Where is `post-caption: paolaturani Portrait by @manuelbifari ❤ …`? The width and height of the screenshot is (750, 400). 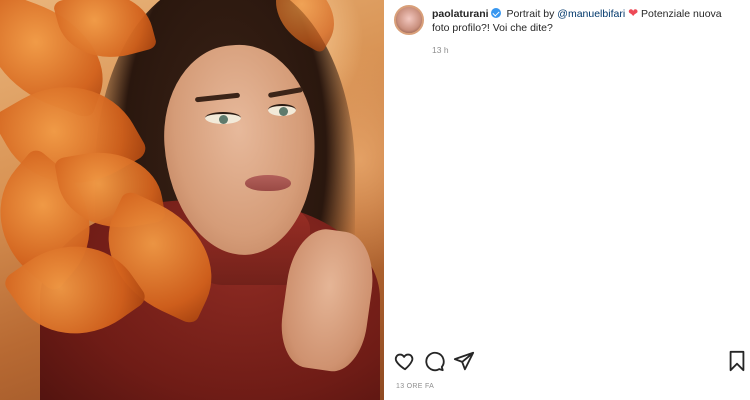
post-caption: paolaturani Portrait by @manuelbifari ❤ … is located at coordinates (582, 20).